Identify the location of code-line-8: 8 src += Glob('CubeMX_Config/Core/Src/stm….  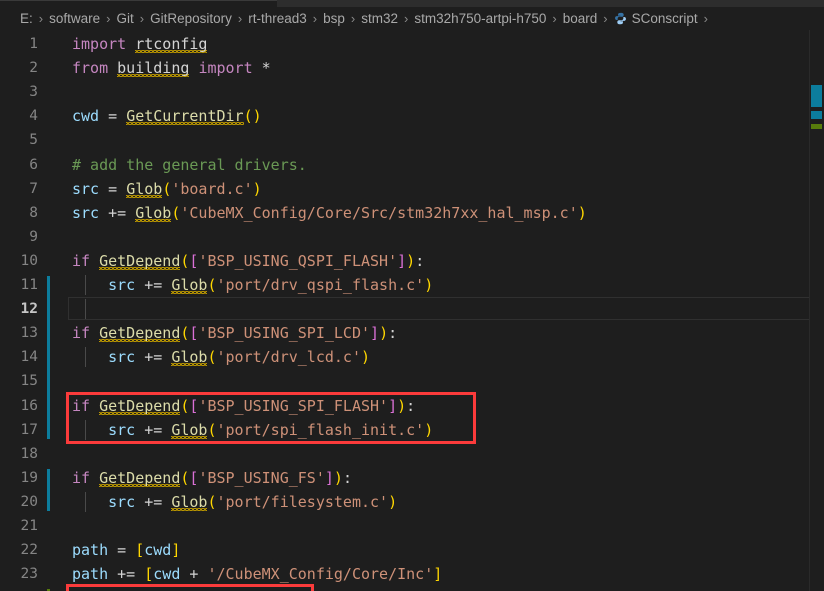
(412, 213).